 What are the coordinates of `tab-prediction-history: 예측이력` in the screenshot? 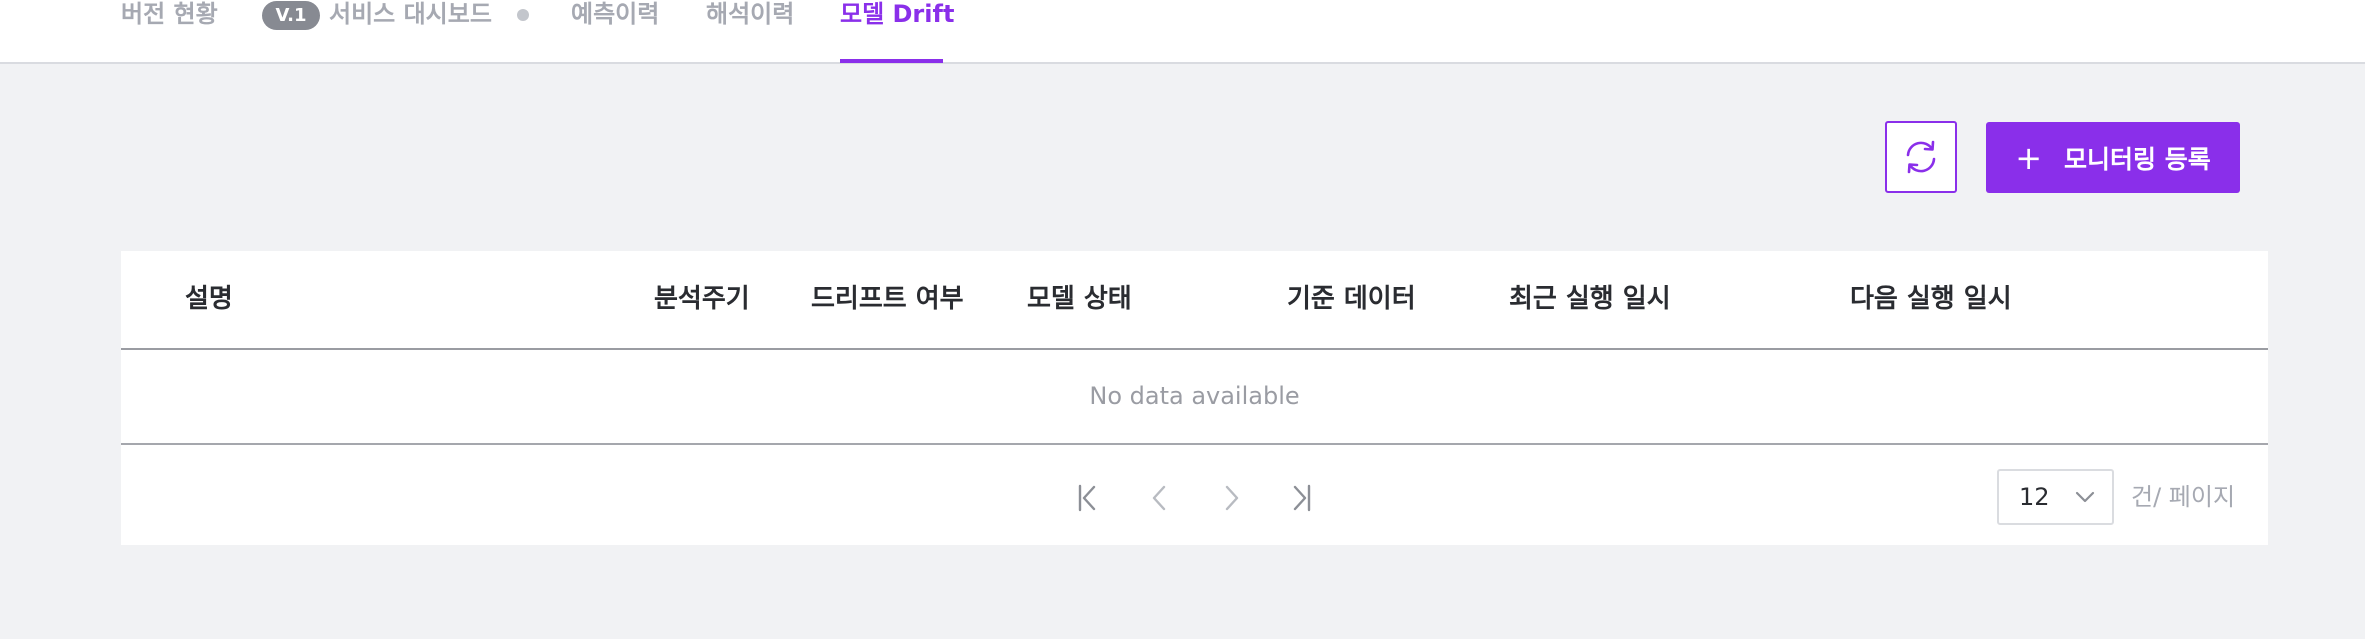 It's located at (615, 32).